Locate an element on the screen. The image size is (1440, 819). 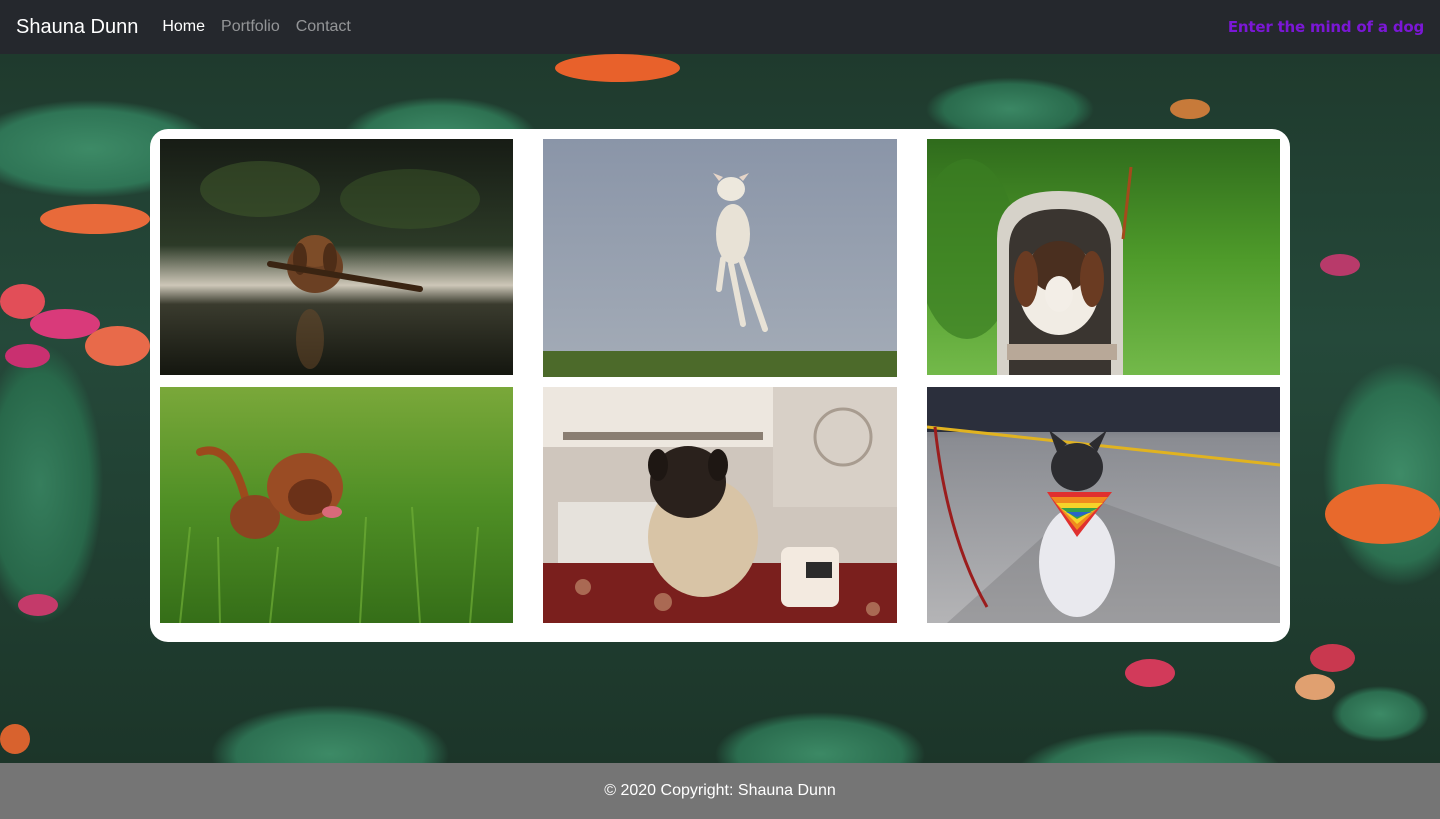
footer: © 2020 Copyright: Shauna Dunn is located at coordinates (720, 791).